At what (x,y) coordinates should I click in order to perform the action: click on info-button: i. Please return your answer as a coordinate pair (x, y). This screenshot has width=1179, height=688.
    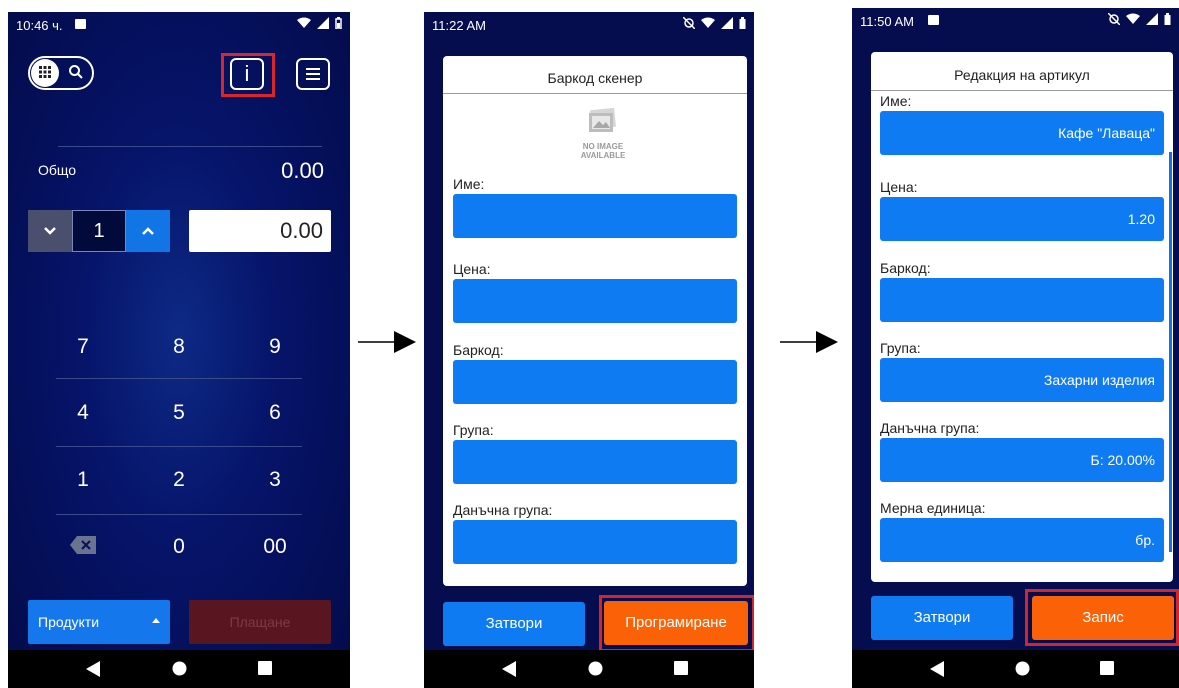
    Looking at the image, I should click on (247, 74).